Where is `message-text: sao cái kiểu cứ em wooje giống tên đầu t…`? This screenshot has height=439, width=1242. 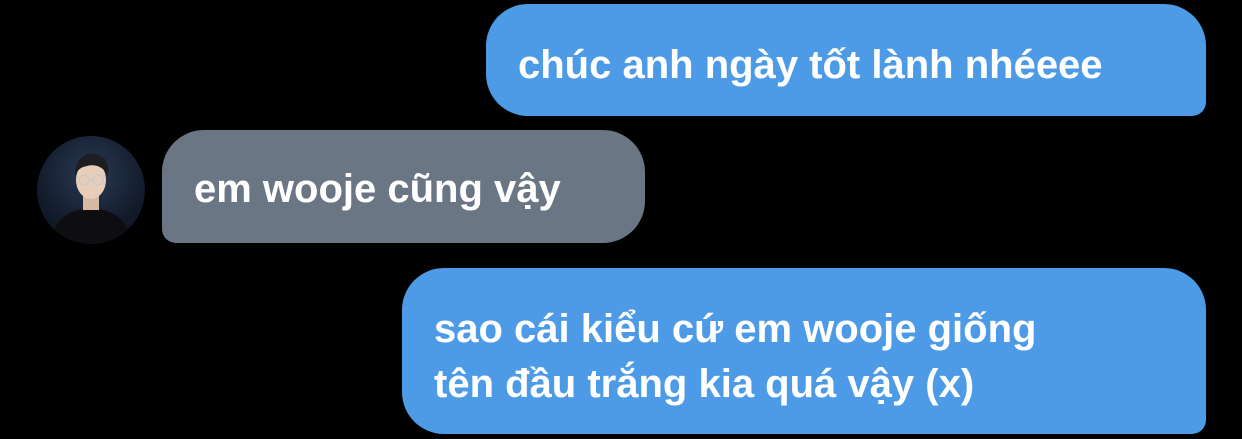
message-text: sao cái kiểu cứ em wooje giống tên đầu t… is located at coordinates (735, 356).